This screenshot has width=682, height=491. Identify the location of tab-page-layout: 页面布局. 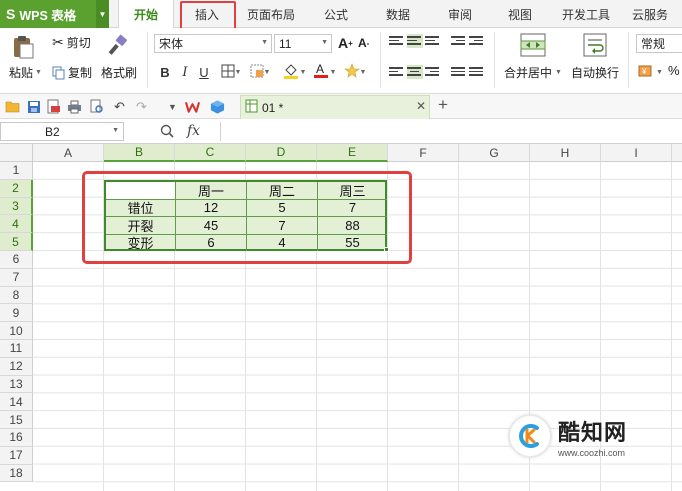
(271, 14).